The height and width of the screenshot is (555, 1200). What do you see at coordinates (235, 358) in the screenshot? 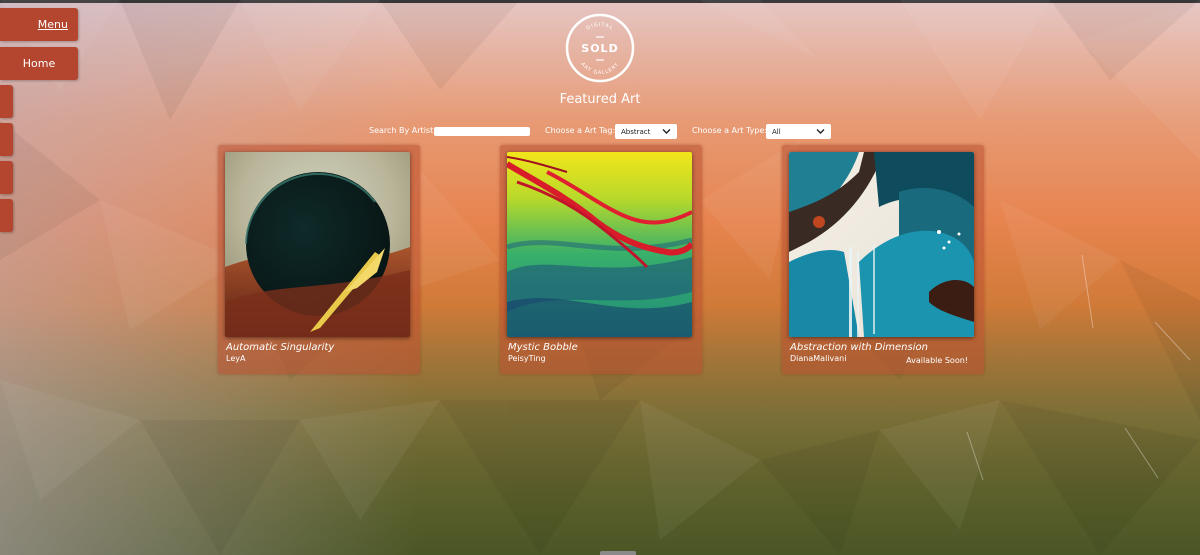
I see `artwork-artist: LeyA` at bounding box center [235, 358].